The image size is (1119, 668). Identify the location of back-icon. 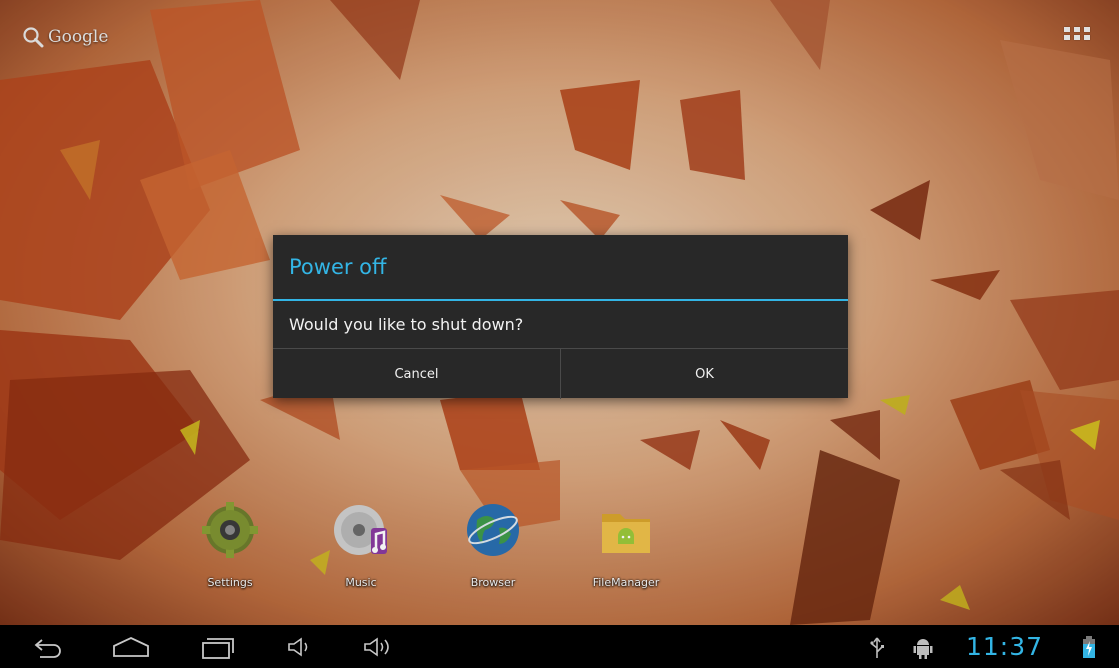
(49, 647).